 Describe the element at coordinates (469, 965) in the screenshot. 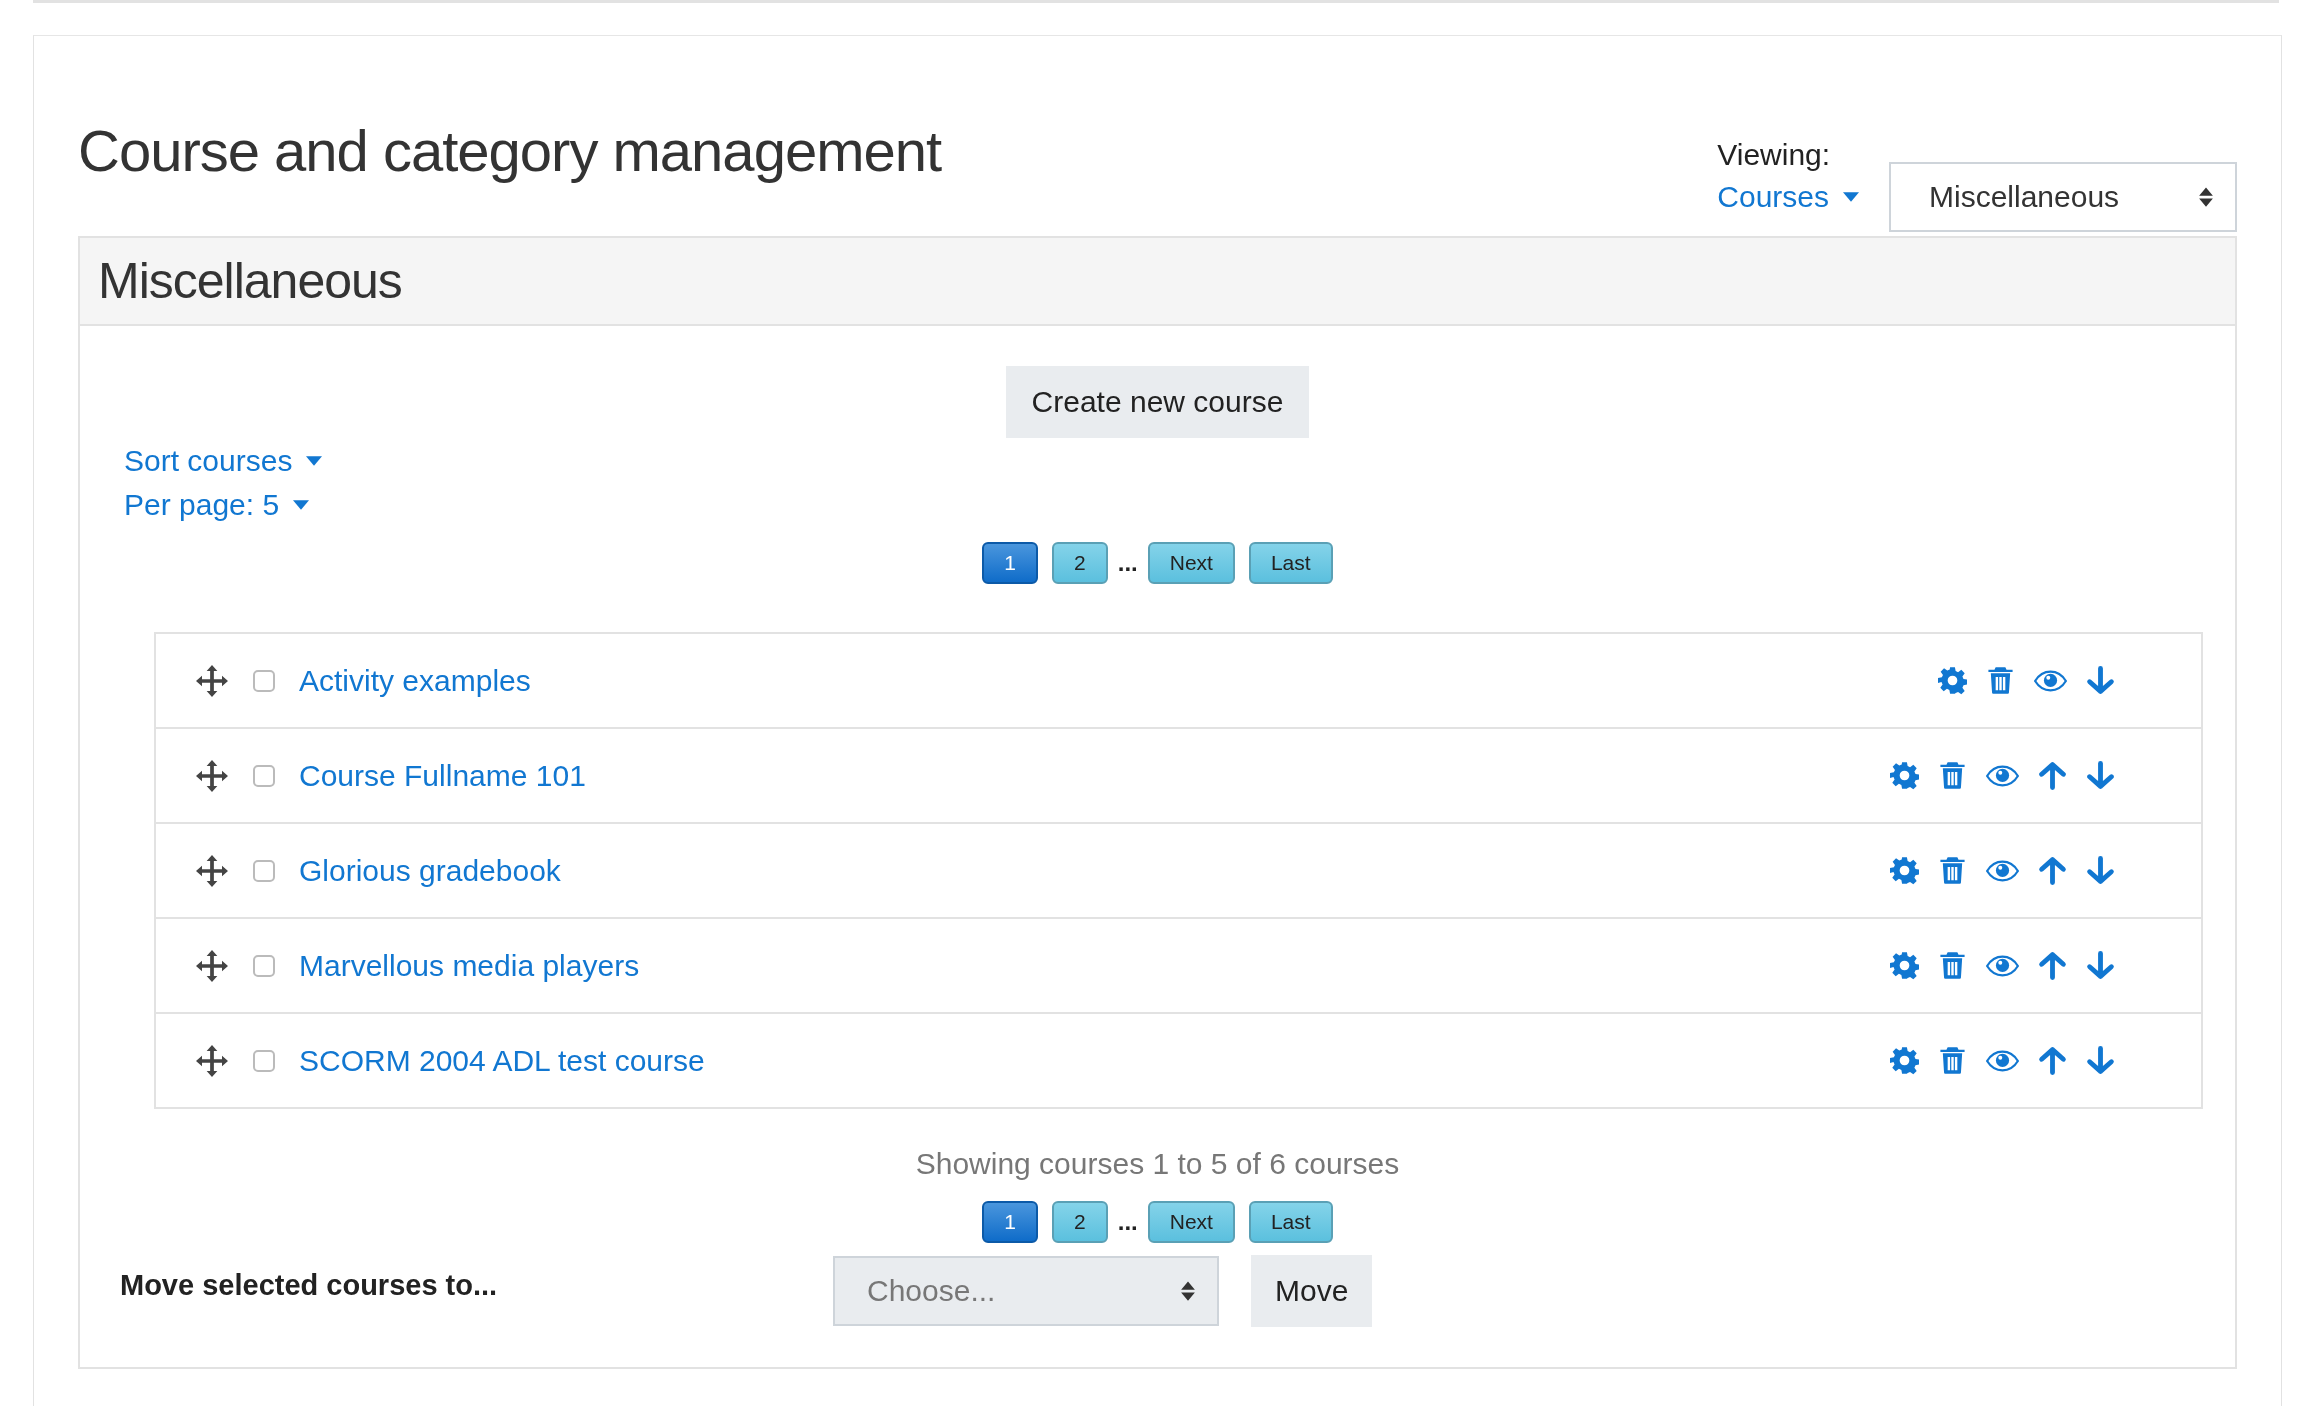

I see `course-link: Marvellous media players` at that location.